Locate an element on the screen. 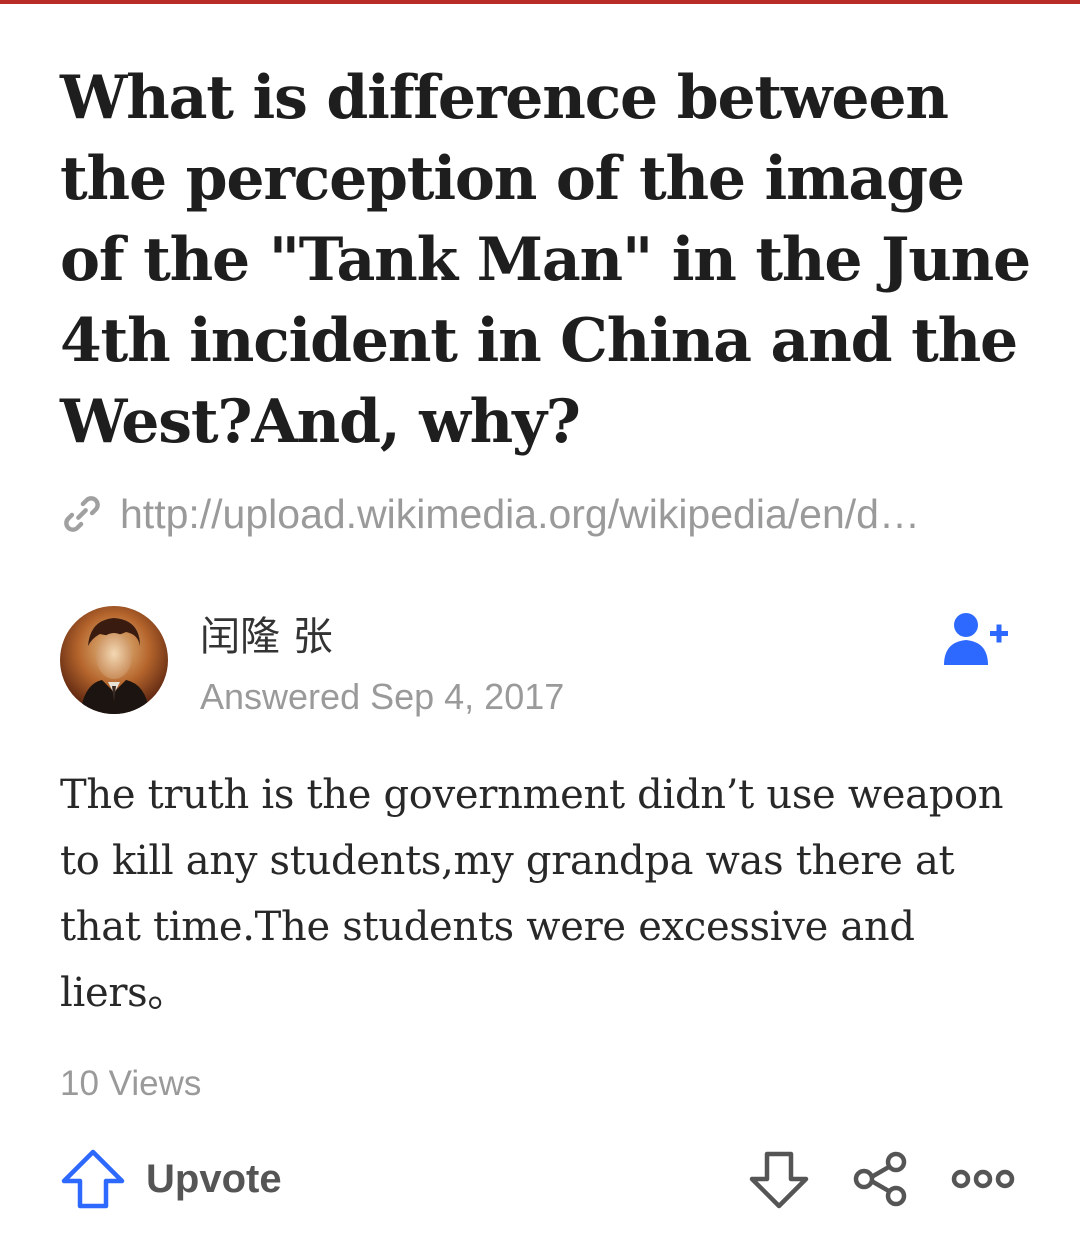  avatar-portrait is located at coordinates (114, 660).